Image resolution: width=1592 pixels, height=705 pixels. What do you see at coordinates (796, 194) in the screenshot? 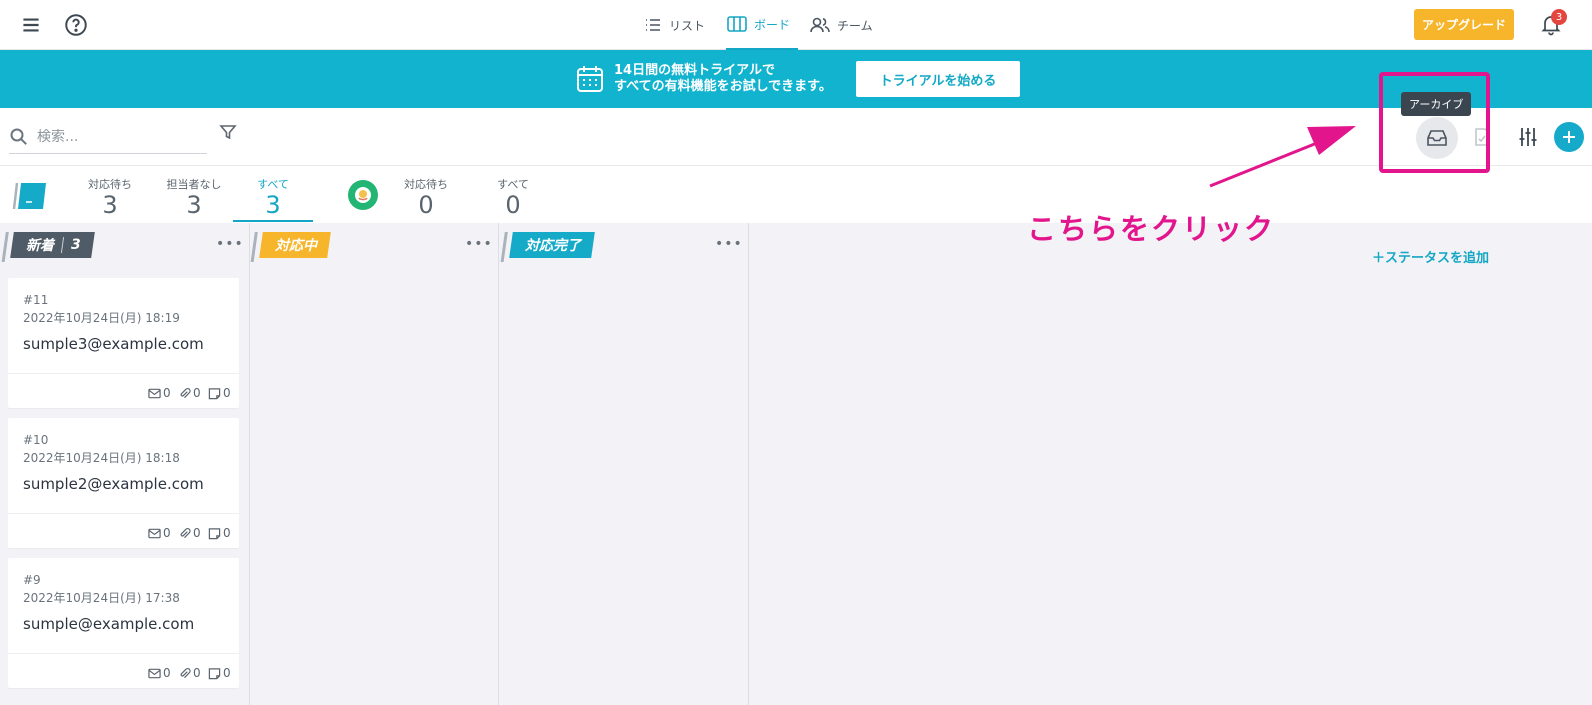
I see `stats-bar: 対応待ち 3 担当者なし 3 すべて 3 対応待ち 0 すべて 0` at bounding box center [796, 194].